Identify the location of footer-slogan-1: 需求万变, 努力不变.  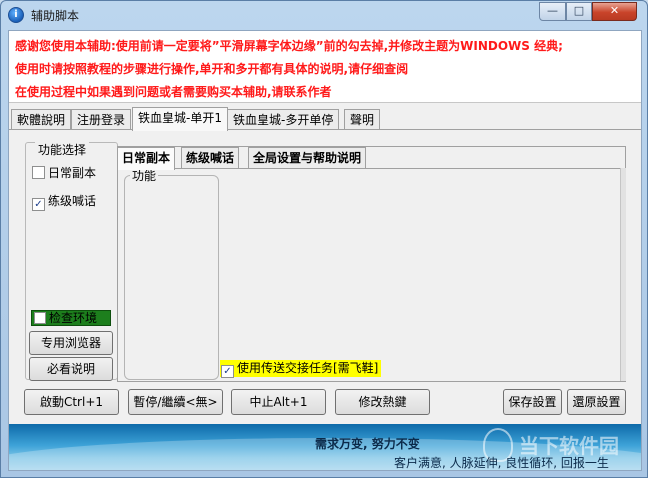
(367, 444).